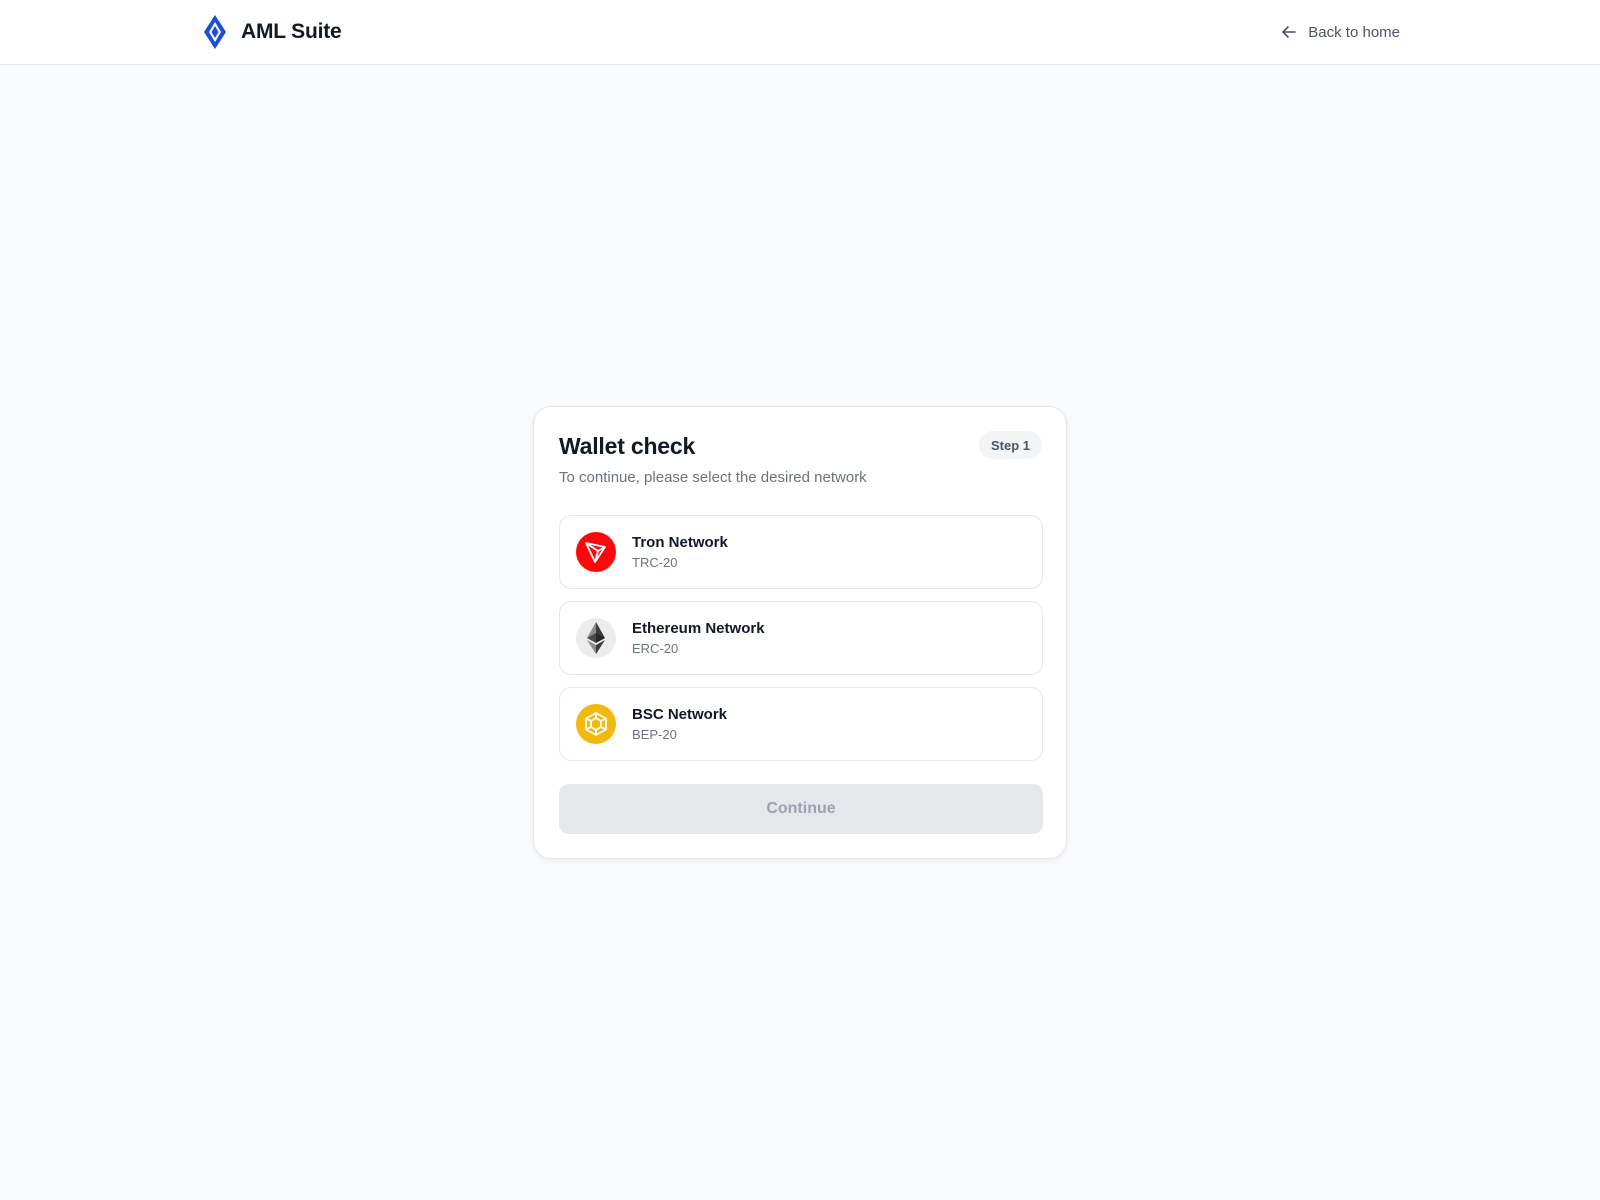 Image resolution: width=1600 pixels, height=1200 pixels. I want to click on network-name: Ethereum Network, so click(698, 628).